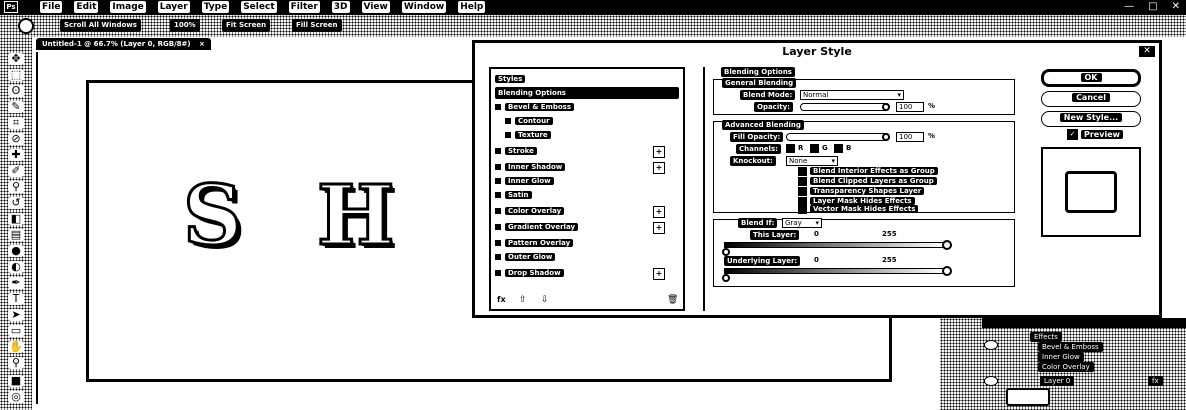  I want to click on dodge-tool-icon: ◐, so click(16, 267).